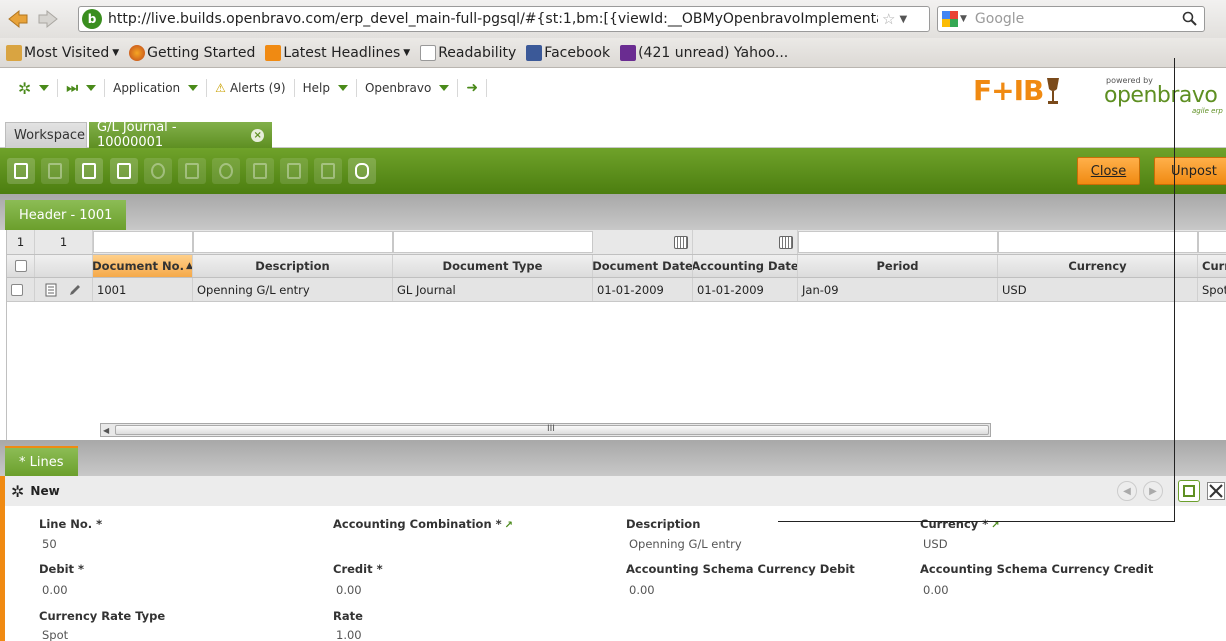 The width and height of the screenshot is (1226, 641). I want to click on forward-arrow-icon, so click(48, 19).